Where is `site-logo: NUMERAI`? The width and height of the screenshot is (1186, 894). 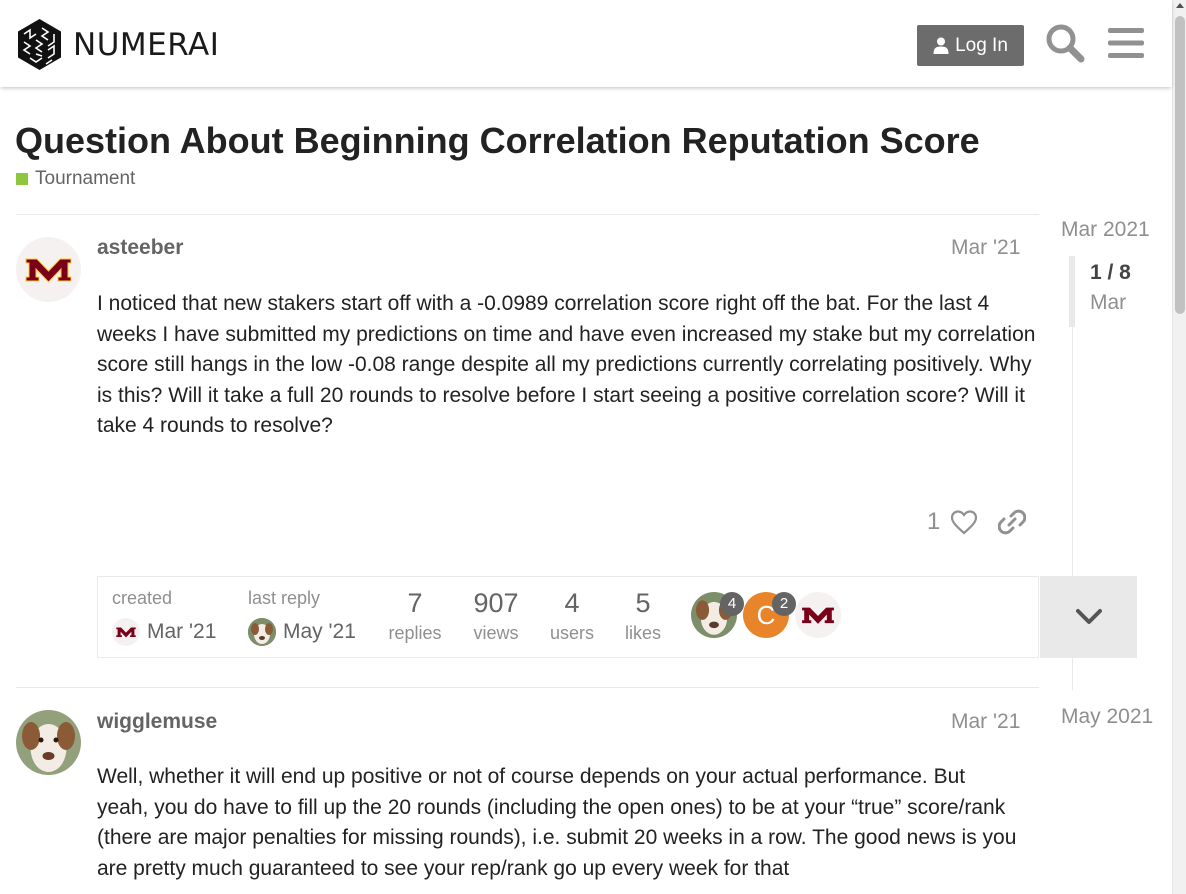 site-logo: NUMERAI is located at coordinates (117, 44).